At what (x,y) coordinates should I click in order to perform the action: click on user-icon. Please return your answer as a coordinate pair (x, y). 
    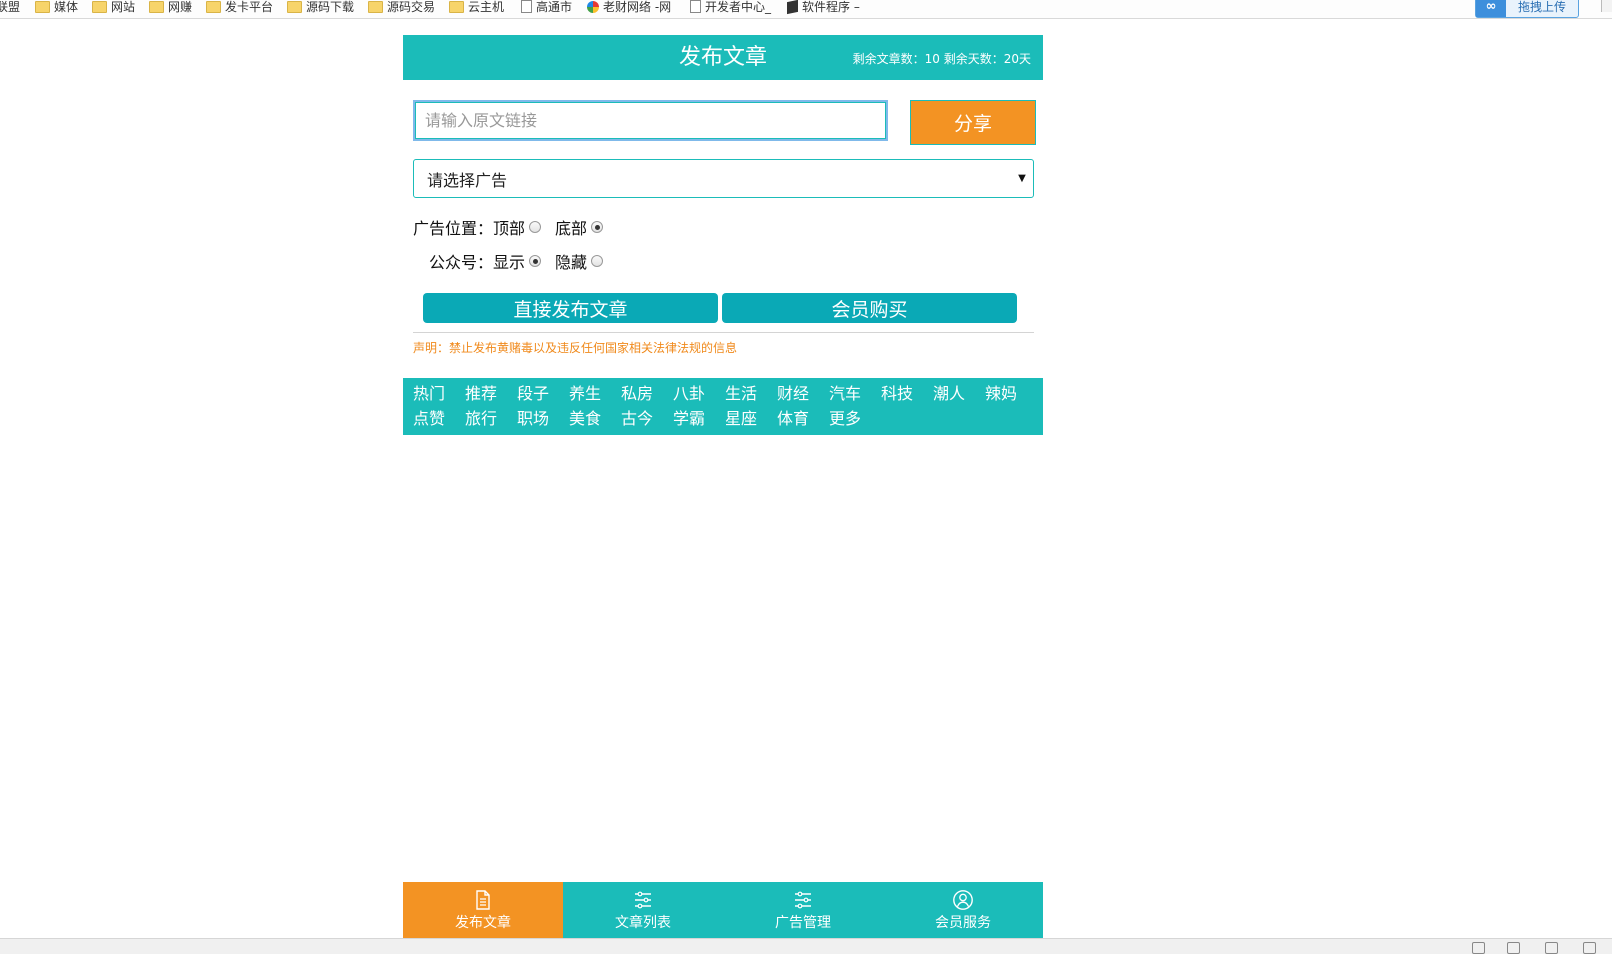
    Looking at the image, I should click on (963, 899).